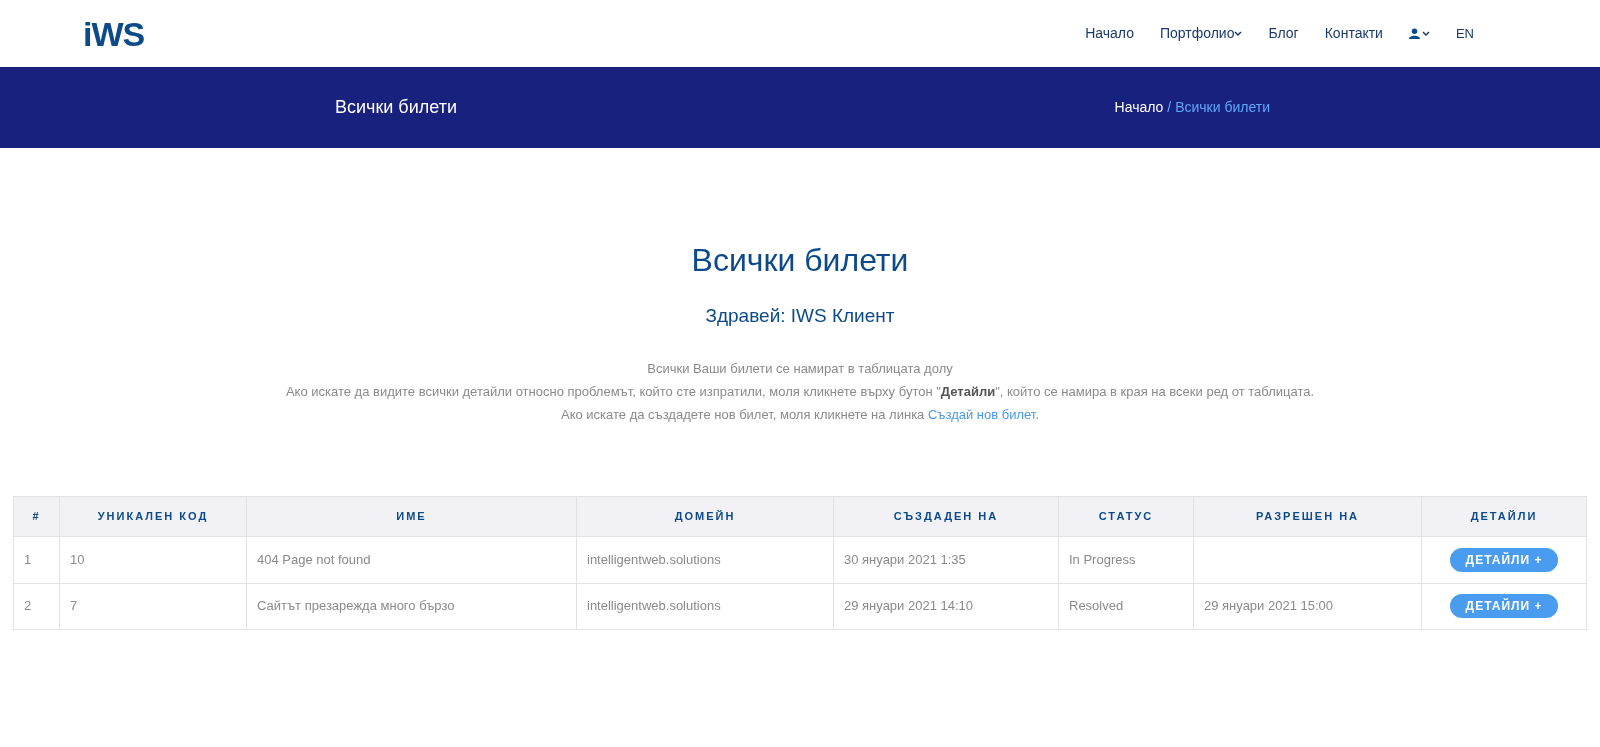 This screenshot has width=1600, height=747. I want to click on nav-link: Контакти, so click(1353, 33).